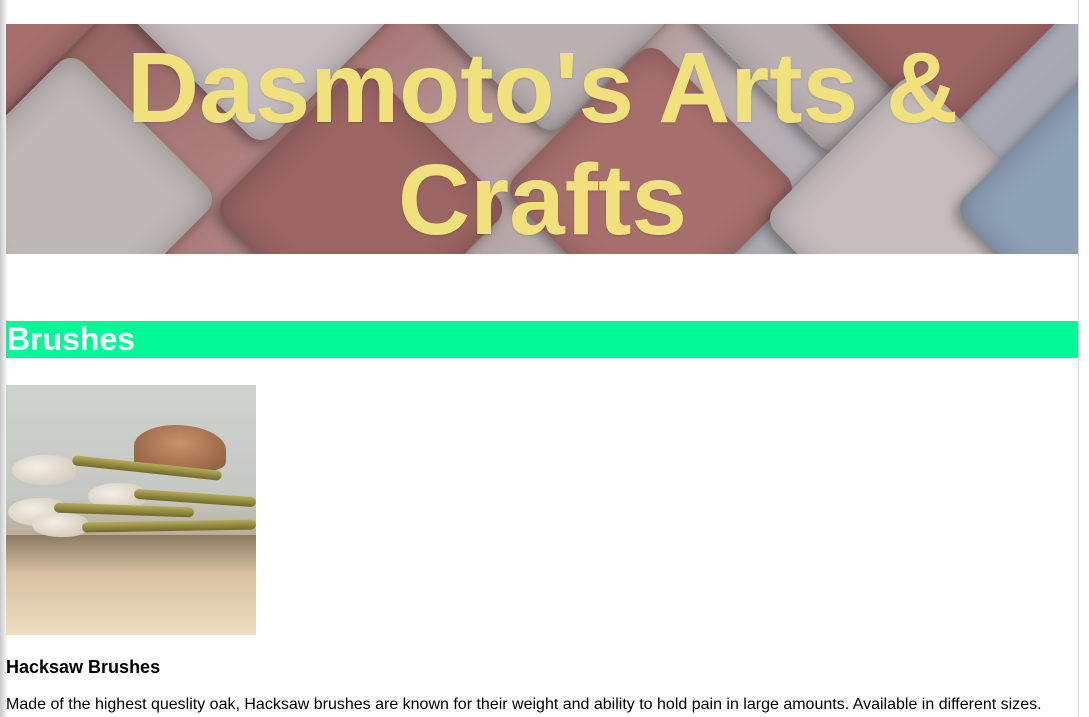 This screenshot has height=717, width=1089. Describe the element at coordinates (131, 510) in the screenshot. I see `brushes-image` at that location.